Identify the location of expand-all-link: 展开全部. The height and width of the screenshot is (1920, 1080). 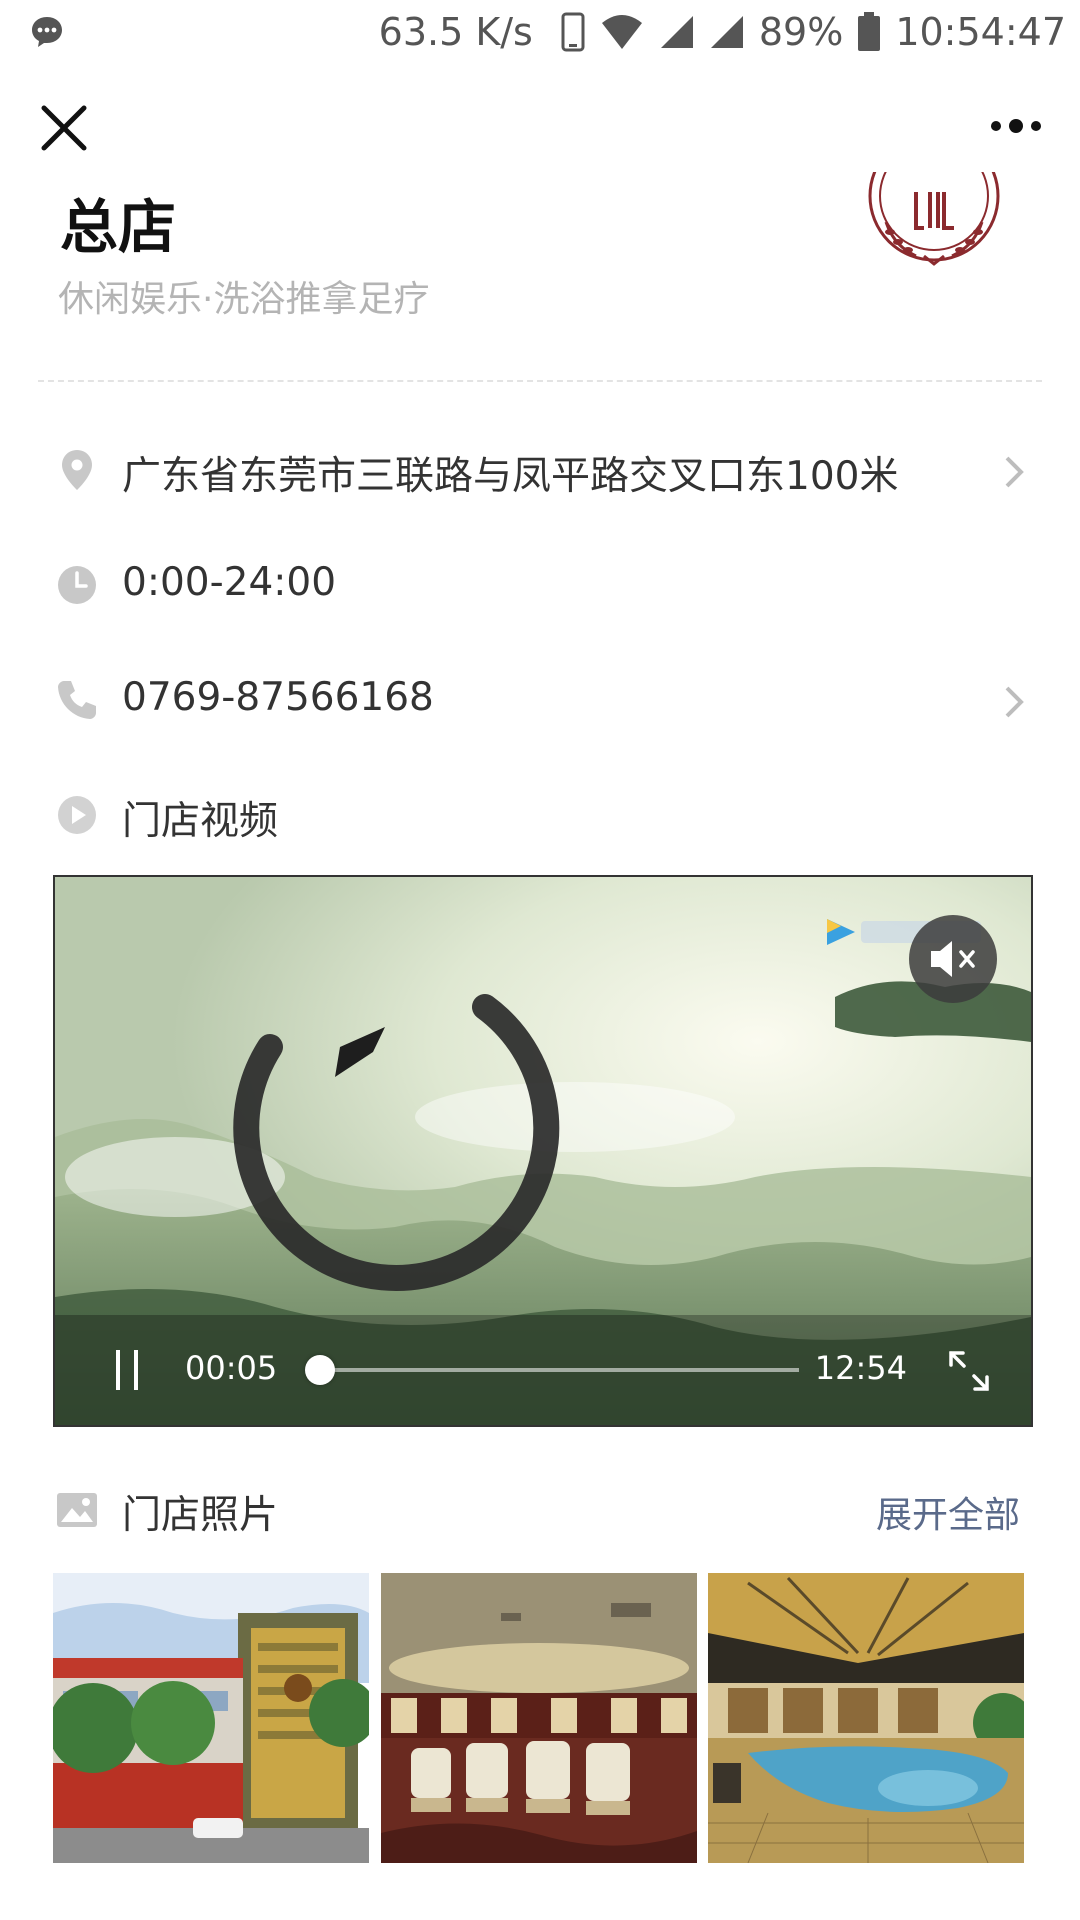
(948, 1512).